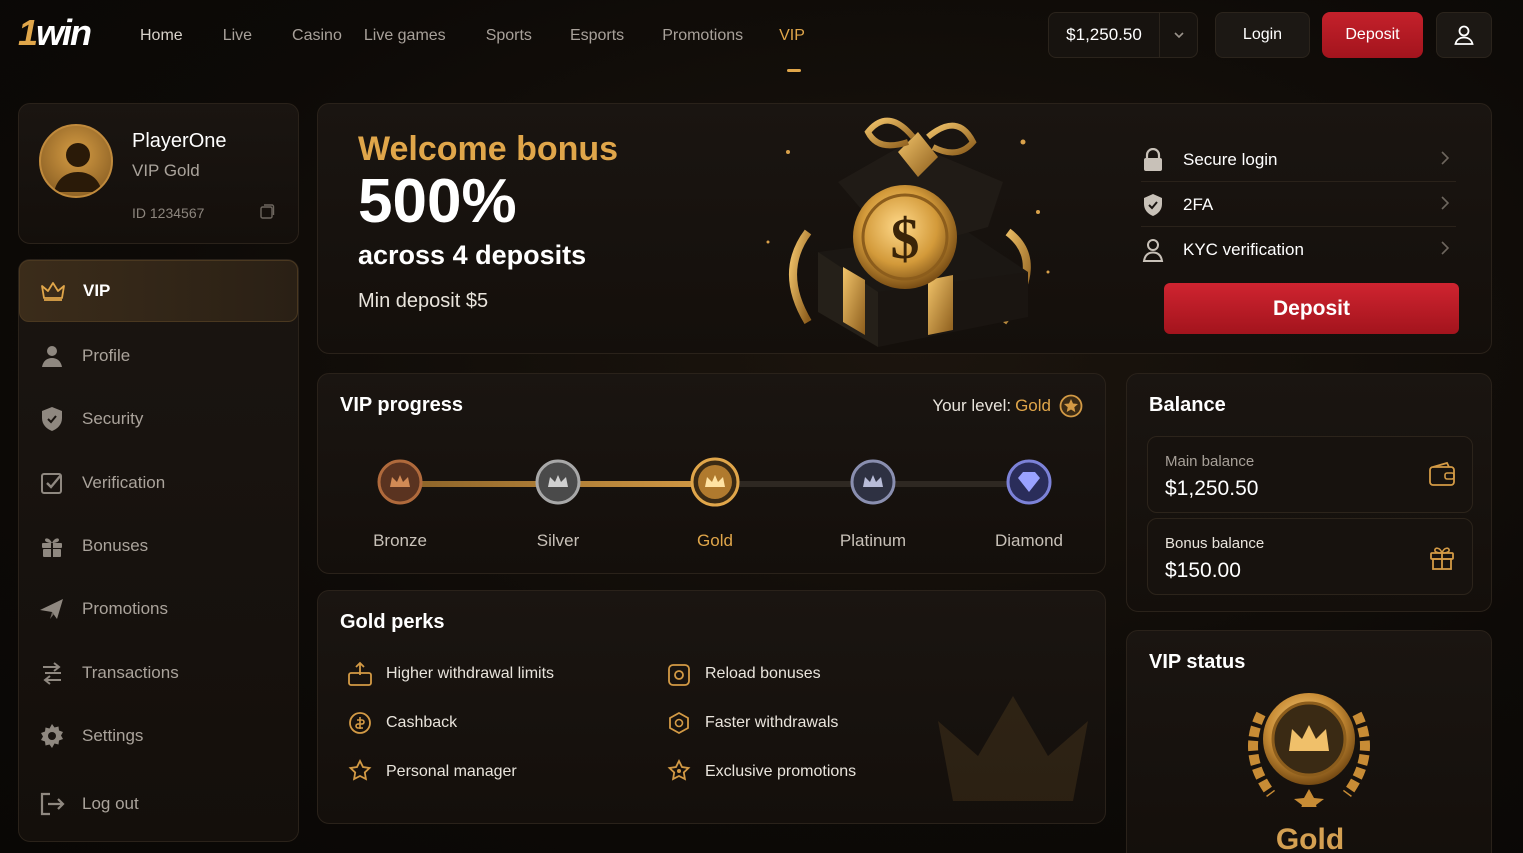 The width and height of the screenshot is (1523, 853). I want to click on login-button: Login, so click(1262, 35).